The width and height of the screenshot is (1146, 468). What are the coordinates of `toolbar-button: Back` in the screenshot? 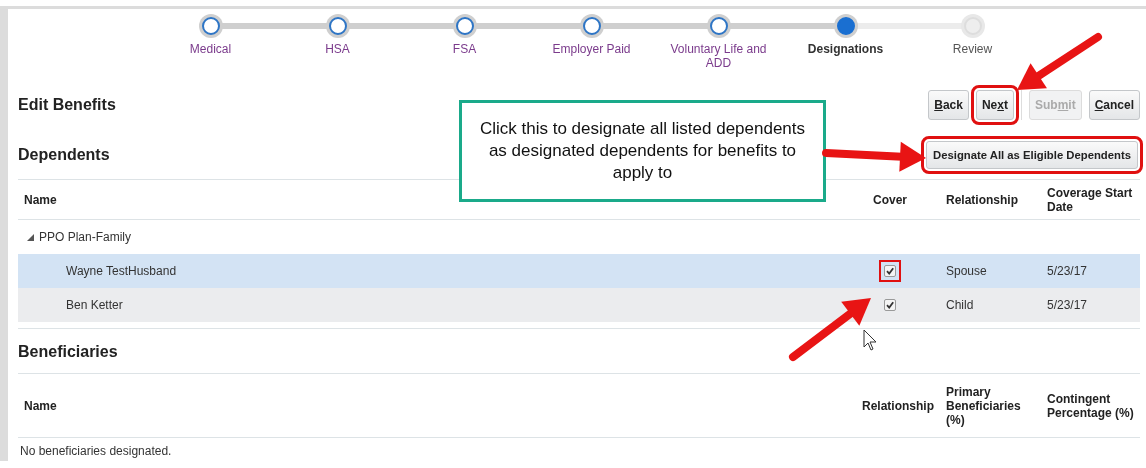 It's located at (948, 105).